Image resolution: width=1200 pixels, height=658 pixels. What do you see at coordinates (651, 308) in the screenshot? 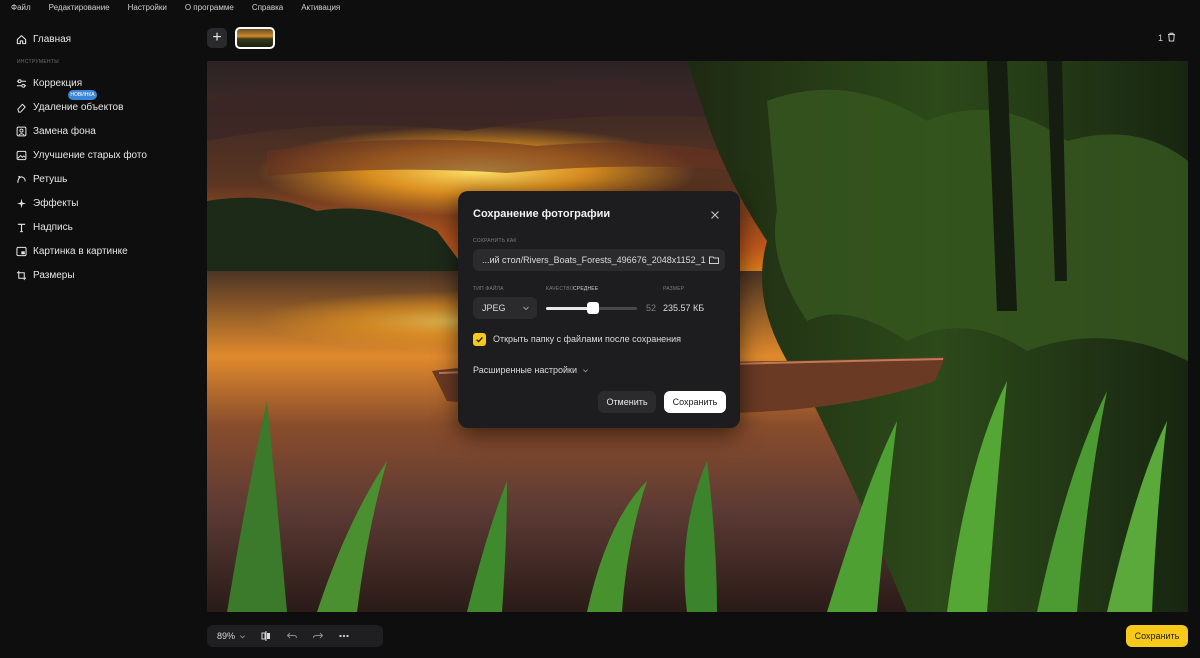
I see `quality-value: 52` at bounding box center [651, 308].